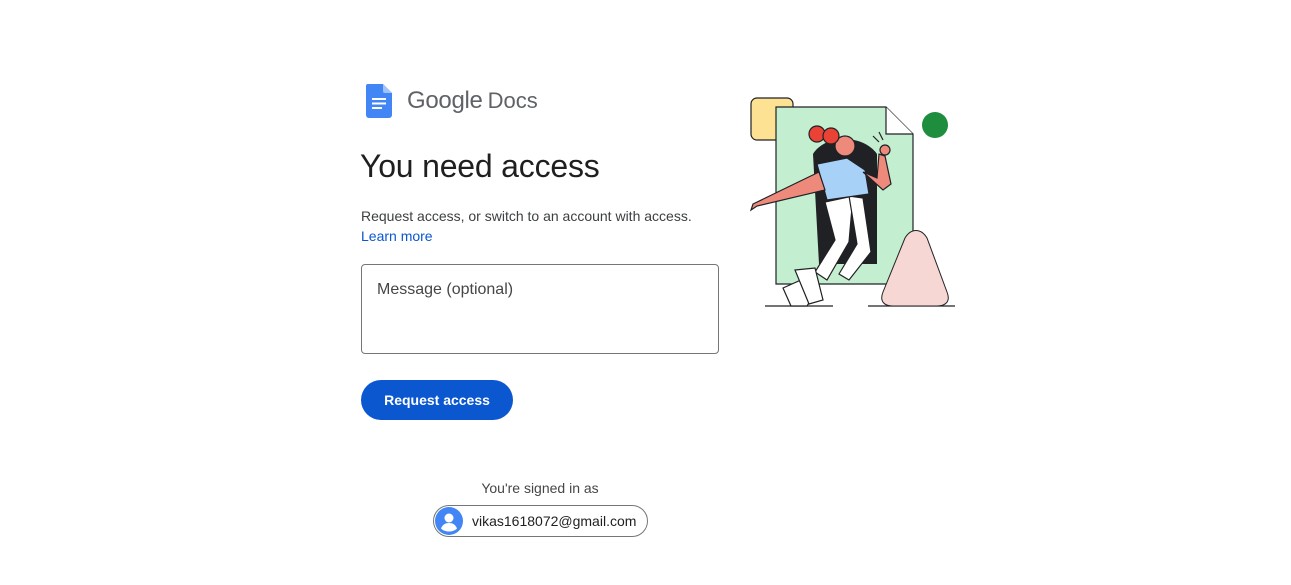  What do you see at coordinates (449, 521) in the screenshot?
I see `account-avatar-icon` at bounding box center [449, 521].